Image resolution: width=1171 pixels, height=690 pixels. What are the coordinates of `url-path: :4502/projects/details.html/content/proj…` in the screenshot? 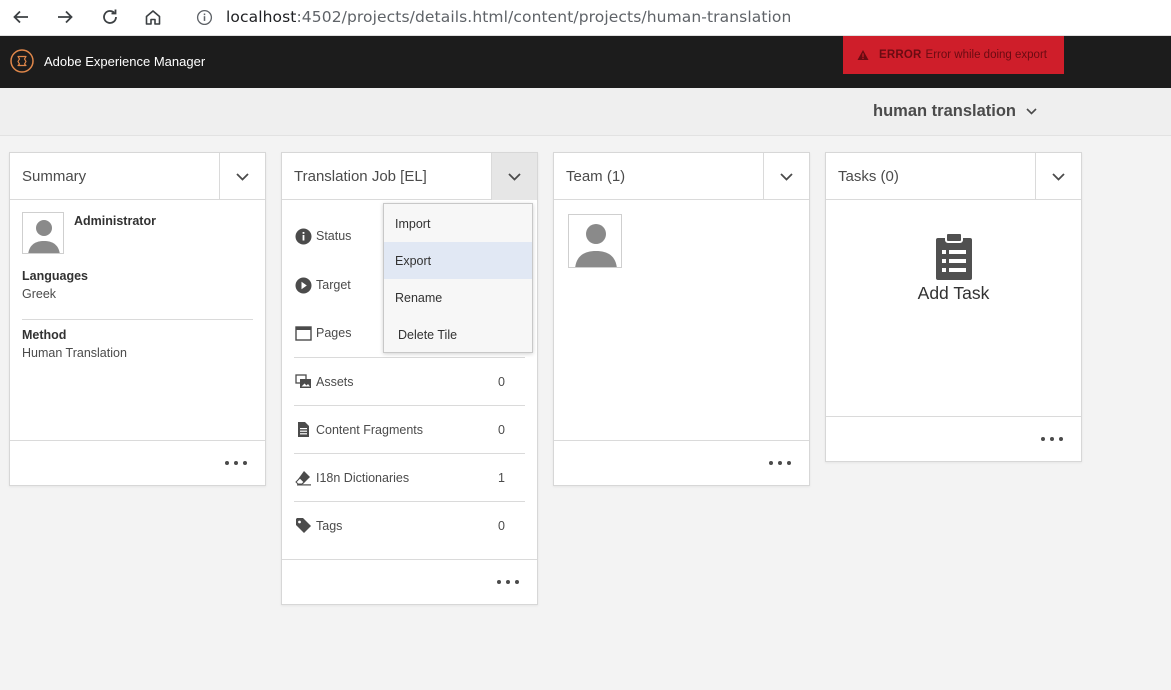 It's located at (544, 17).